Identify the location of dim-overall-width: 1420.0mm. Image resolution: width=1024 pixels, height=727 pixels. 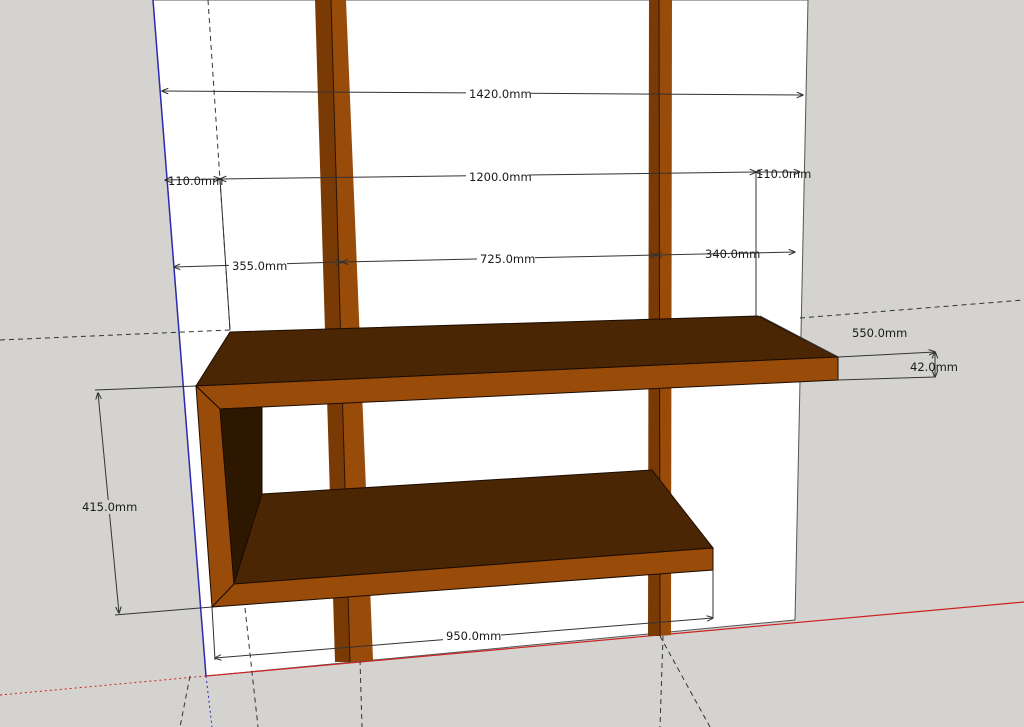
(500, 94).